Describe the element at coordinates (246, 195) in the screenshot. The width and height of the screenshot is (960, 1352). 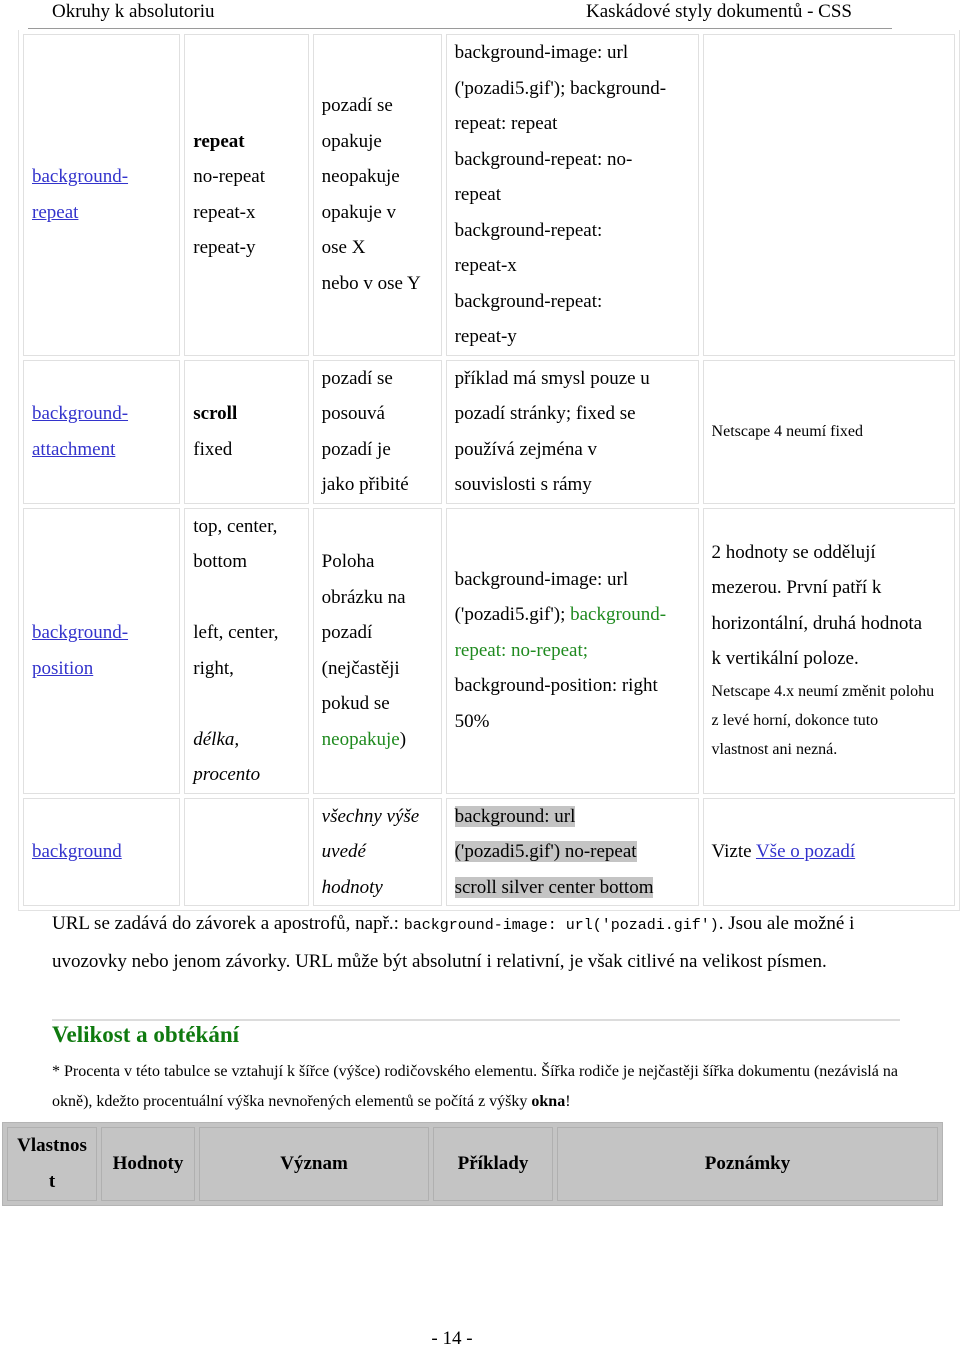
I see `values-cell: repeat no-repeat repeat-x repeat-y` at that location.